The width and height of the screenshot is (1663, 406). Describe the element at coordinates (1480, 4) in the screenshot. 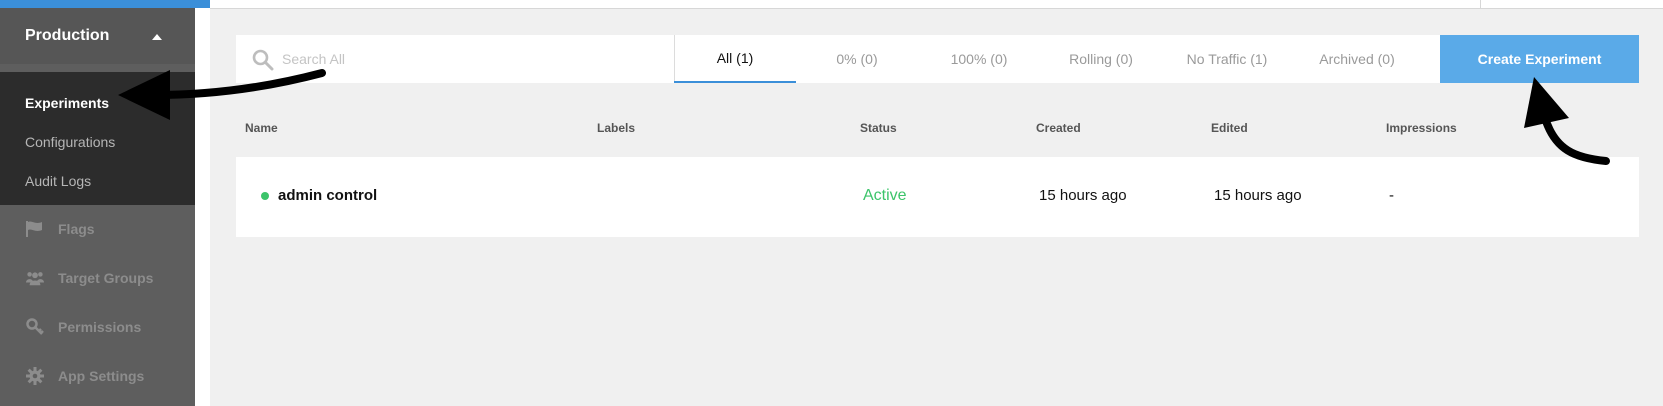

I see `top-bar-divider` at that location.